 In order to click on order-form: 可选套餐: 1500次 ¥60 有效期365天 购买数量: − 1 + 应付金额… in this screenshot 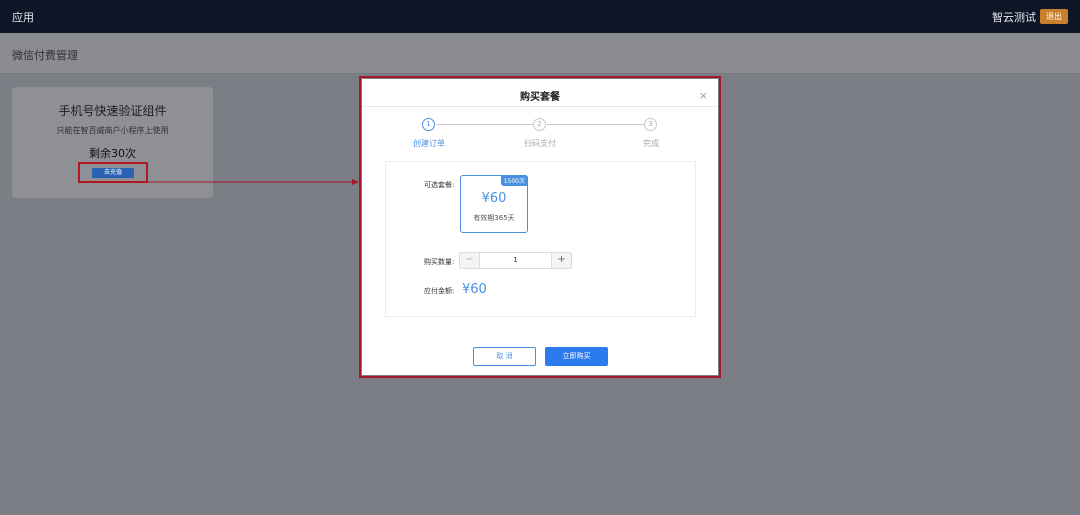, I will do `click(540, 239)`.